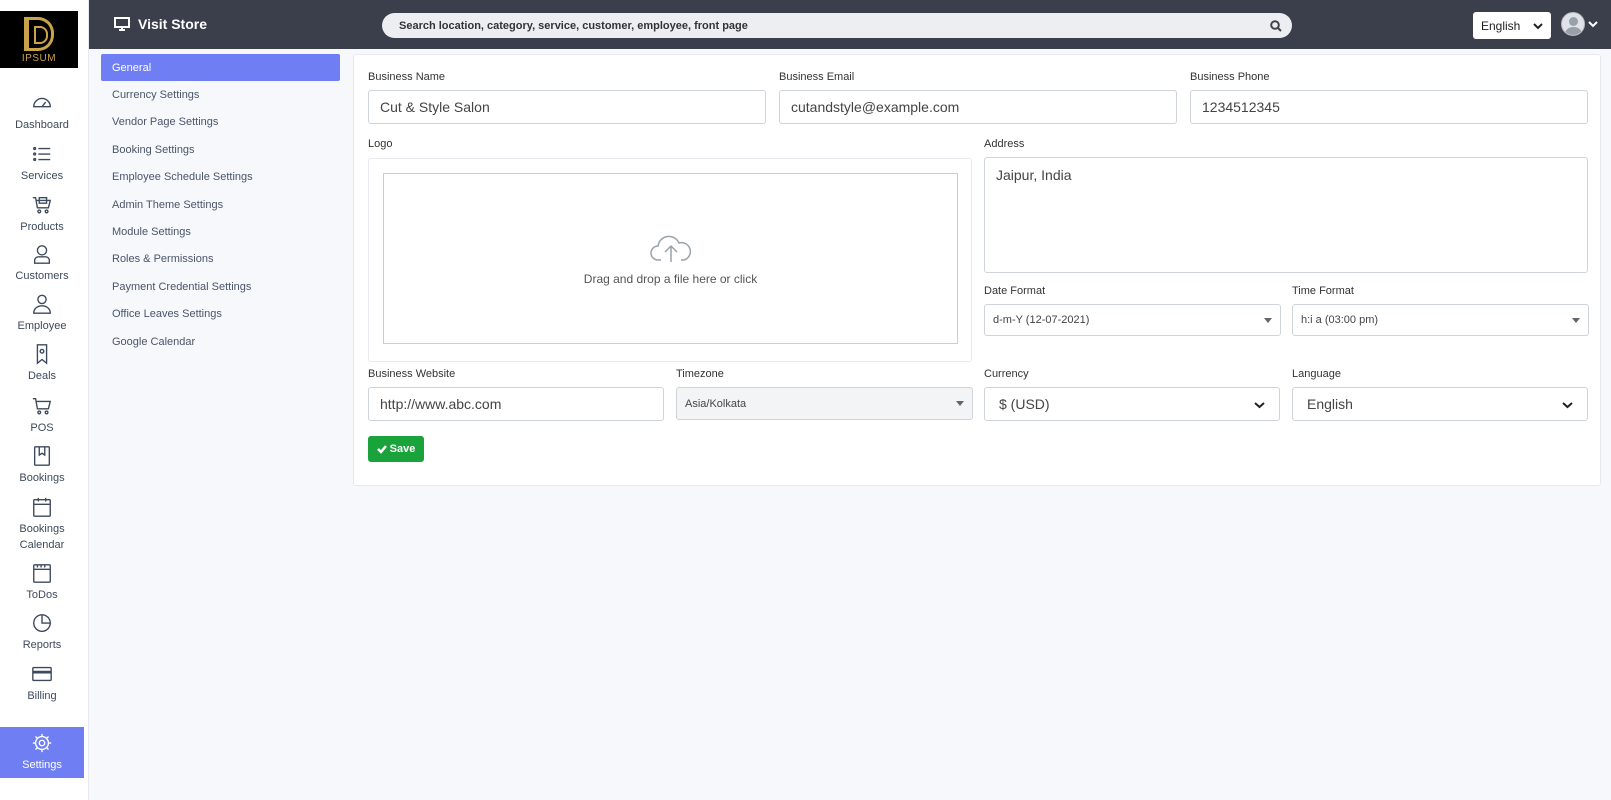  Describe the element at coordinates (42, 507) in the screenshot. I see `calendar-icon` at that location.